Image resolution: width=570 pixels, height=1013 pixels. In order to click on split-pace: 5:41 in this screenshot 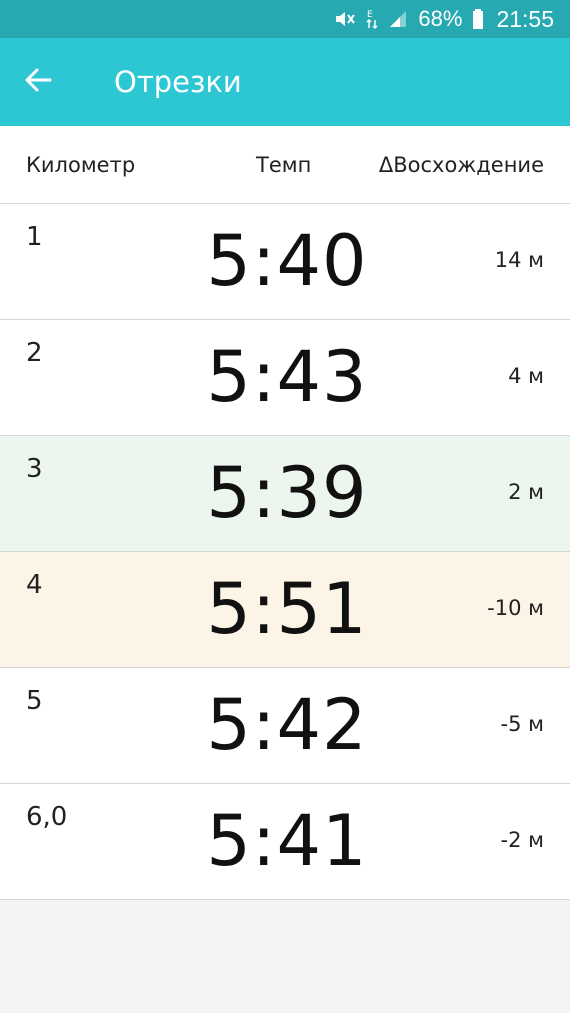, I will do `click(287, 841)`.